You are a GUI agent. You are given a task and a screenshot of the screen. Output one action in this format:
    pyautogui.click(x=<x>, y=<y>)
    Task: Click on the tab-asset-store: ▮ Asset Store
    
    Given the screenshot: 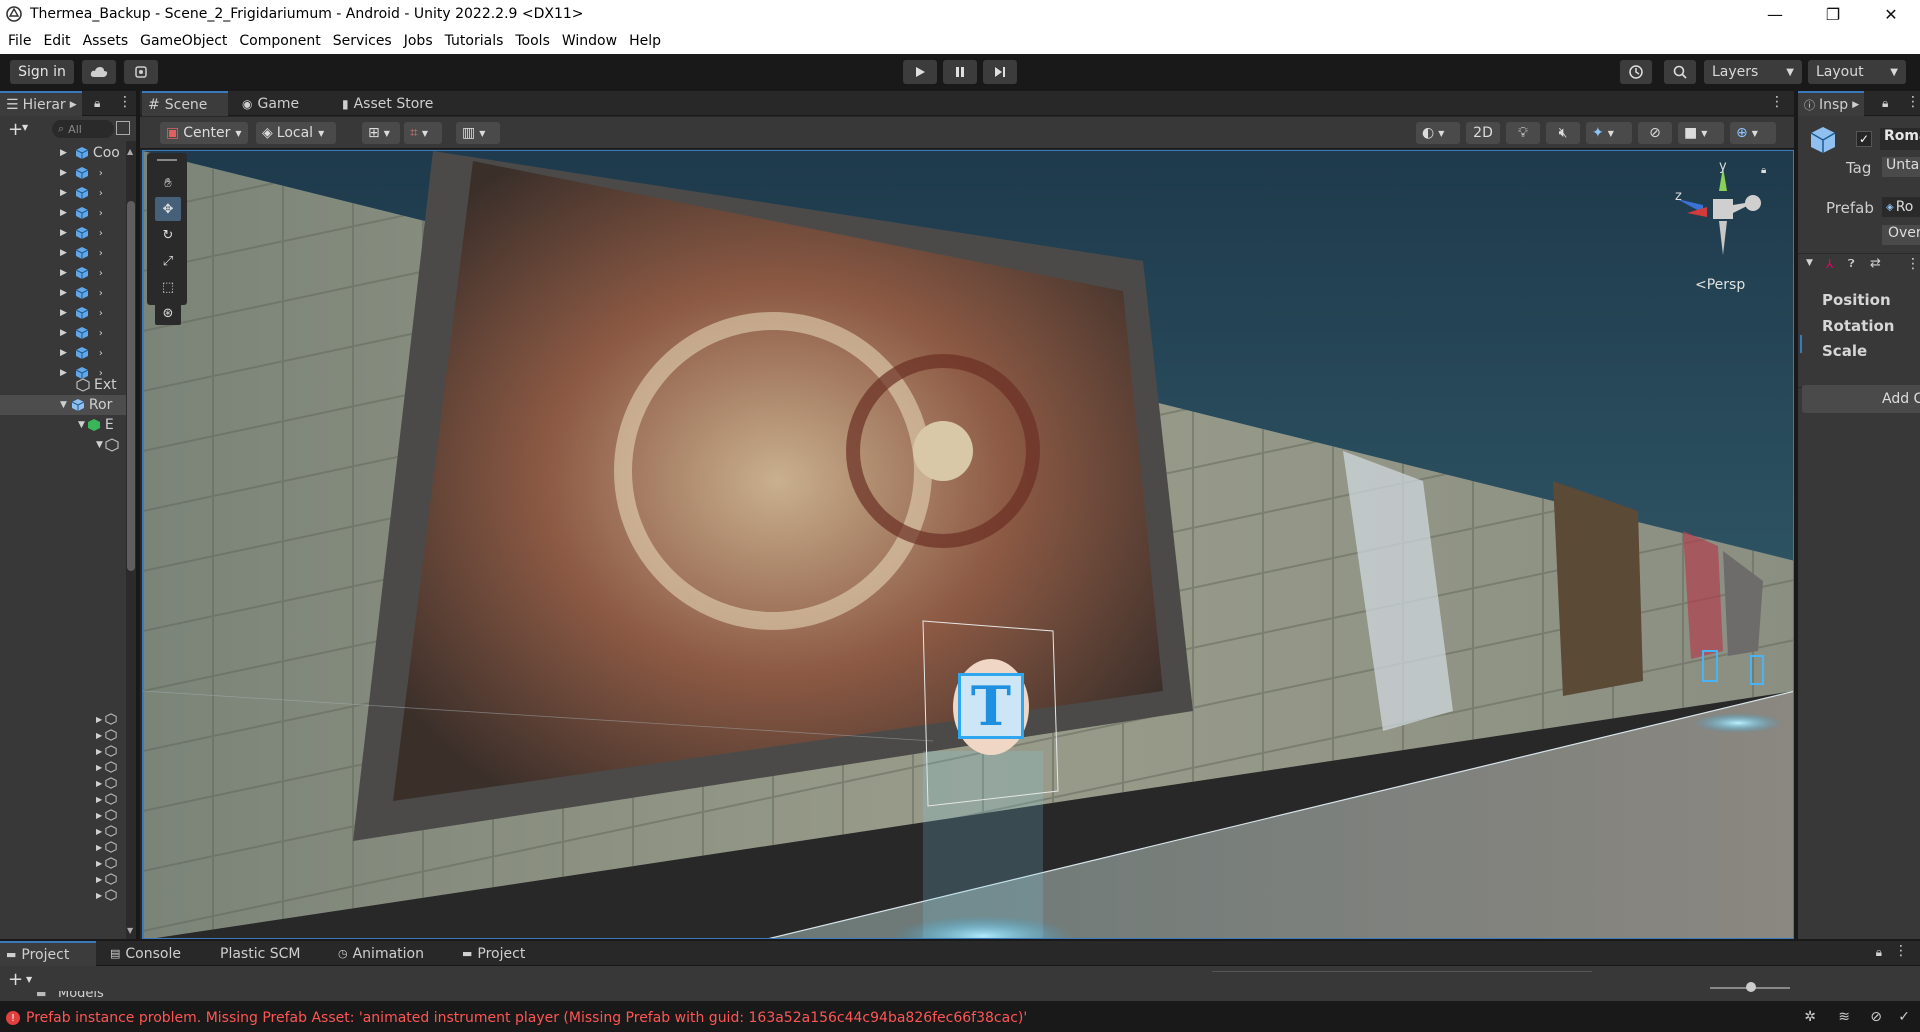 What is the action you would take?
    pyautogui.click(x=396, y=103)
    